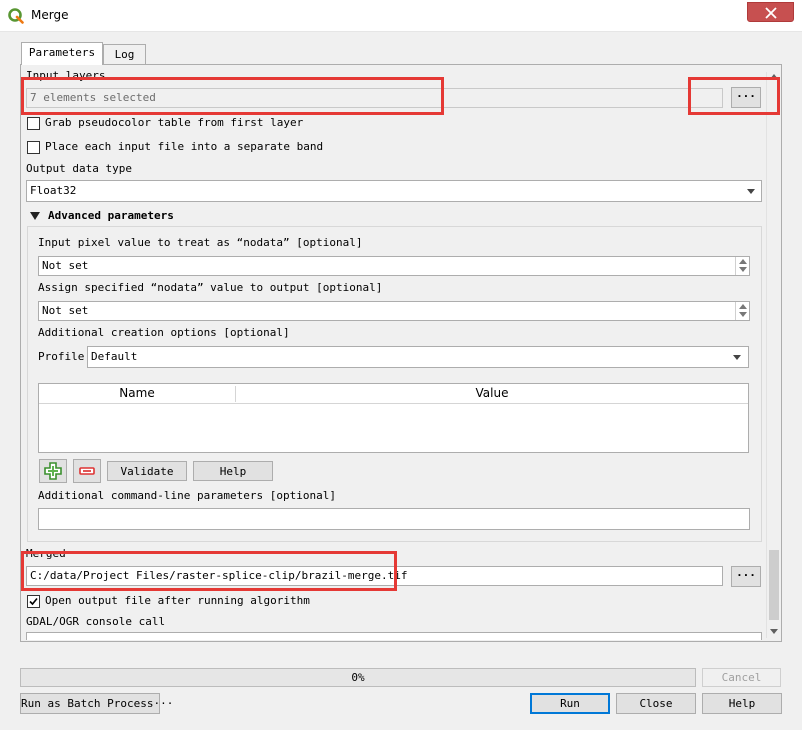 The image size is (802, 730). Describe the element at coordinates (773, 355) in the screenshot. I see `vertical-scrollbar` at that location.